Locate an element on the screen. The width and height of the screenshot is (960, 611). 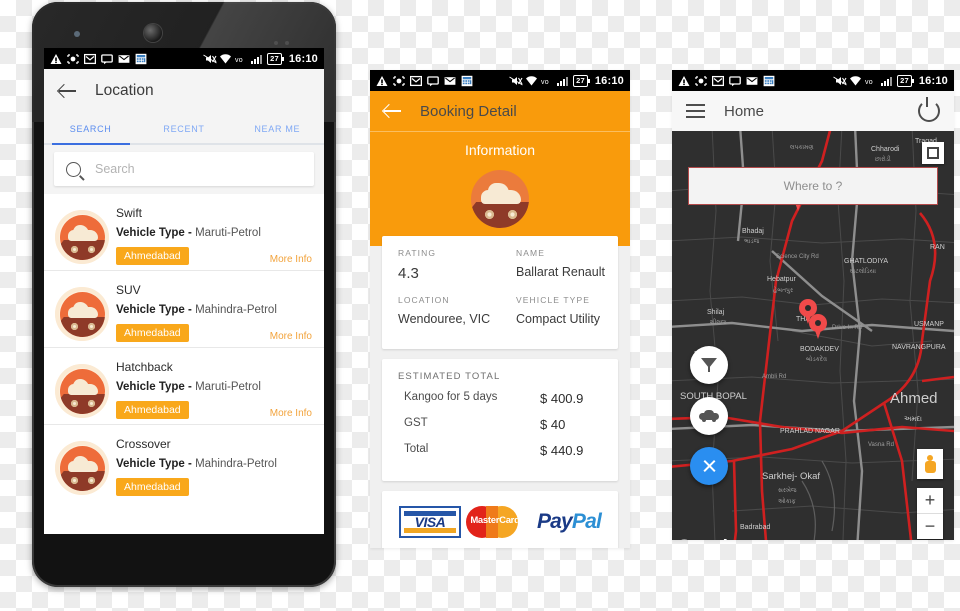
hero-section: Information is located at coordinates (500, 188).